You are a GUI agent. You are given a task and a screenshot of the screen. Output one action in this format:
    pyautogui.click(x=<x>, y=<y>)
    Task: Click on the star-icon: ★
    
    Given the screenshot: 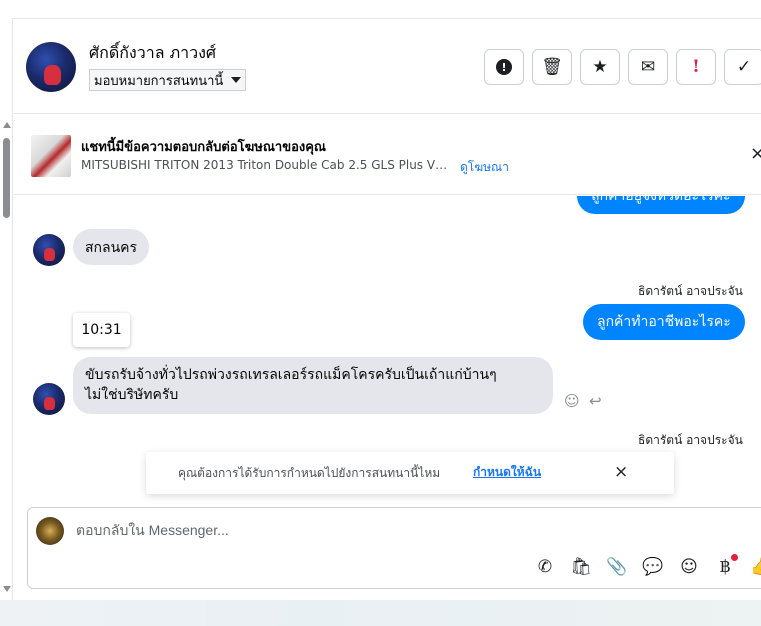 What is the action you would take?
    pyautogui.click(x=600, y=67)
    